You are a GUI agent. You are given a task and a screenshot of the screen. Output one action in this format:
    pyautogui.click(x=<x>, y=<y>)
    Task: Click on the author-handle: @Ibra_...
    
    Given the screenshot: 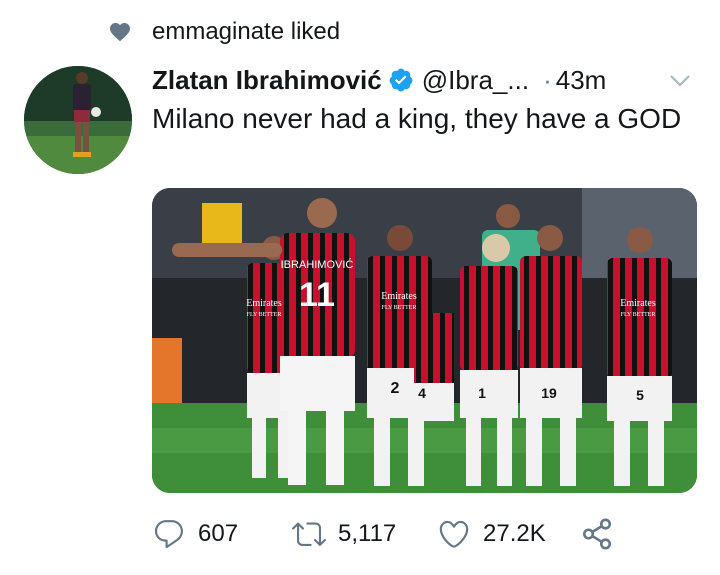 What is the action you would take?
    pyautogui.click(x=475, y=80)
    